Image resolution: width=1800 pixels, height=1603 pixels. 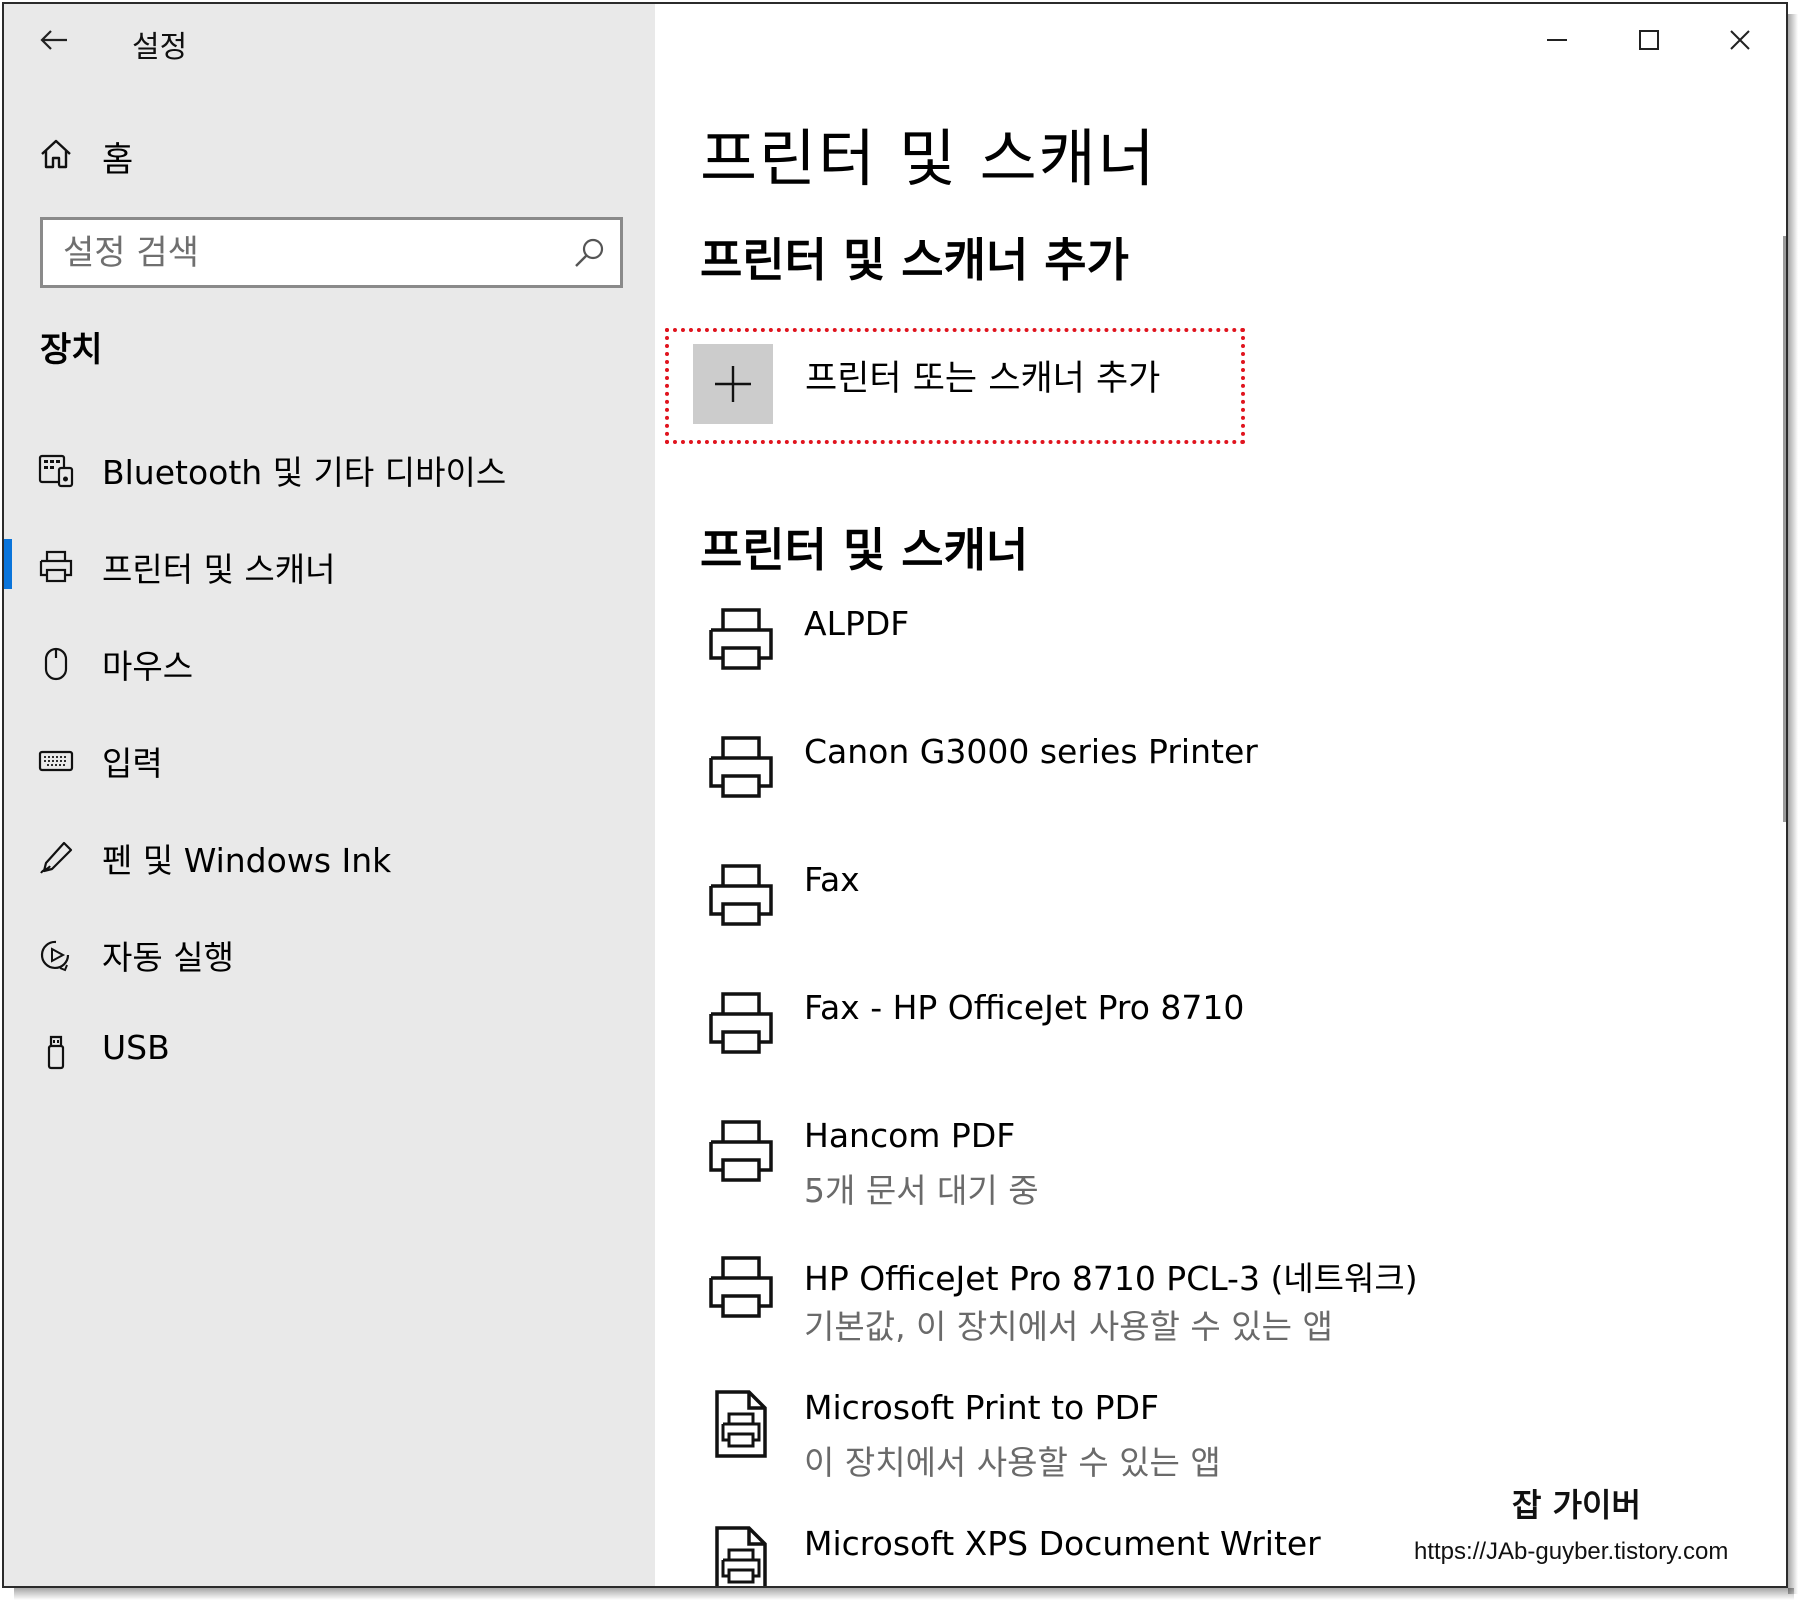 What do you see at coordinates (56, 154) in the screenshot?
I see `home-icon` at bounding box center [56, 154].